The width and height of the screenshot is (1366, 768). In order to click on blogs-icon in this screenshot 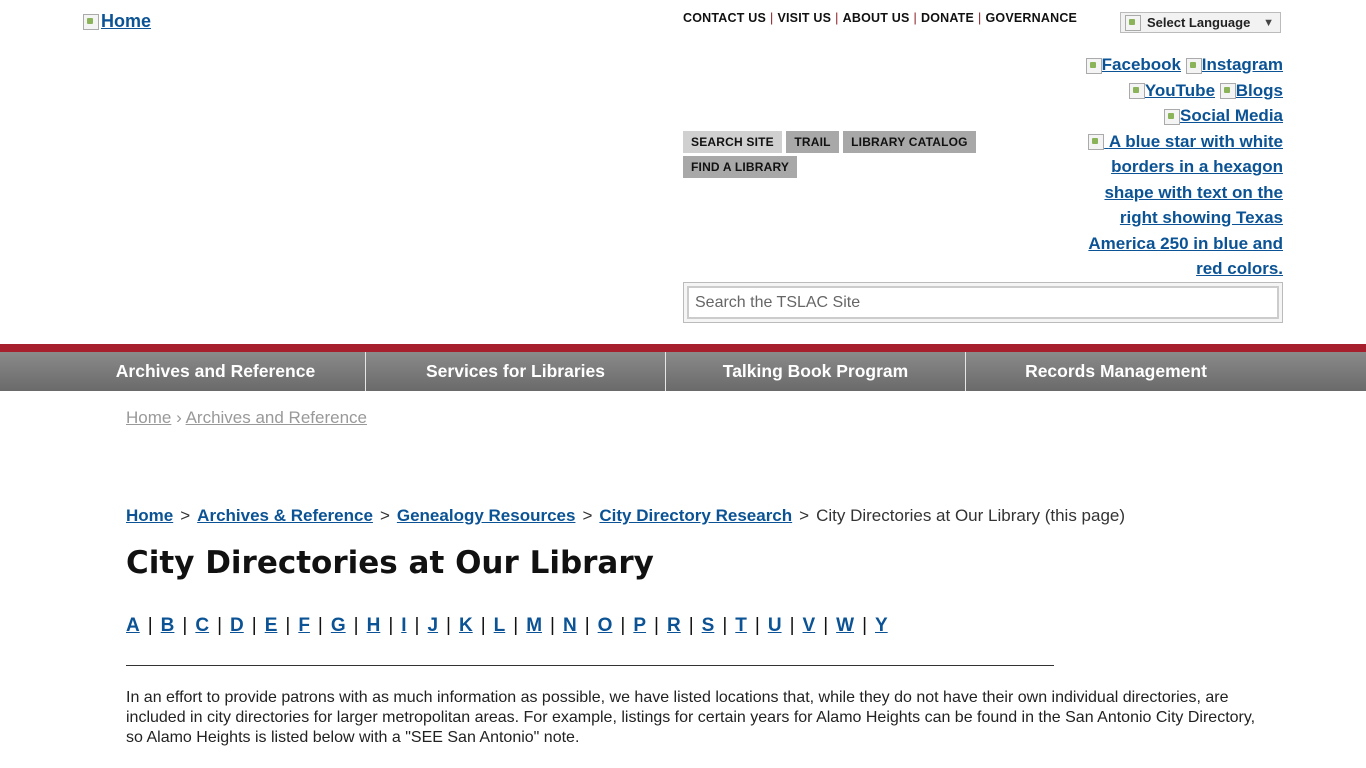, I will do `click(1227, 91)`.